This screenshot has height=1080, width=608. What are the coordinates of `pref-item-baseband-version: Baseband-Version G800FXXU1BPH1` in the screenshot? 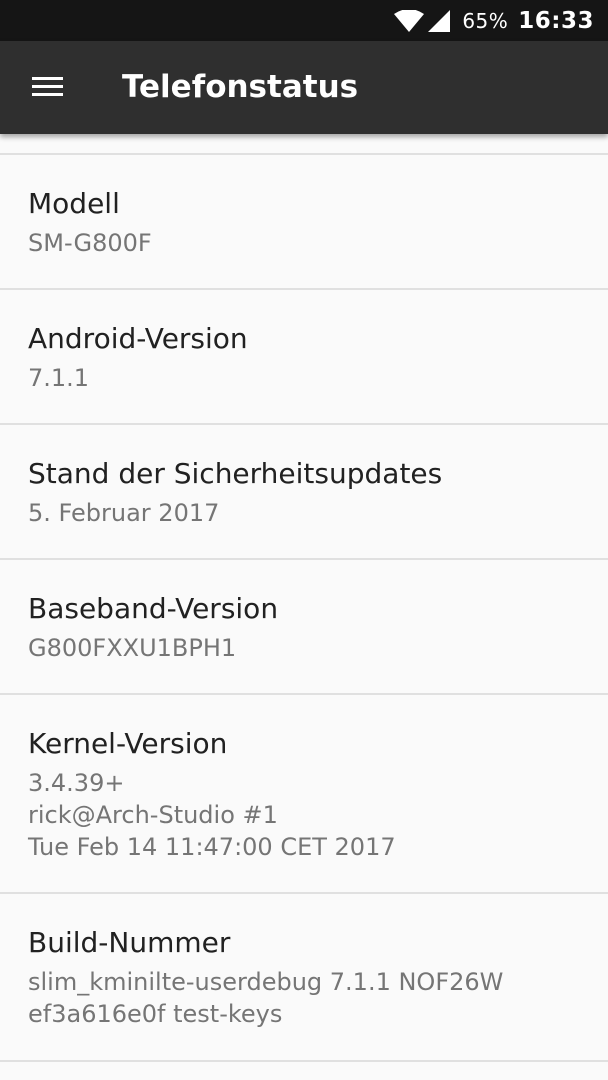 It's located at (304, 627).